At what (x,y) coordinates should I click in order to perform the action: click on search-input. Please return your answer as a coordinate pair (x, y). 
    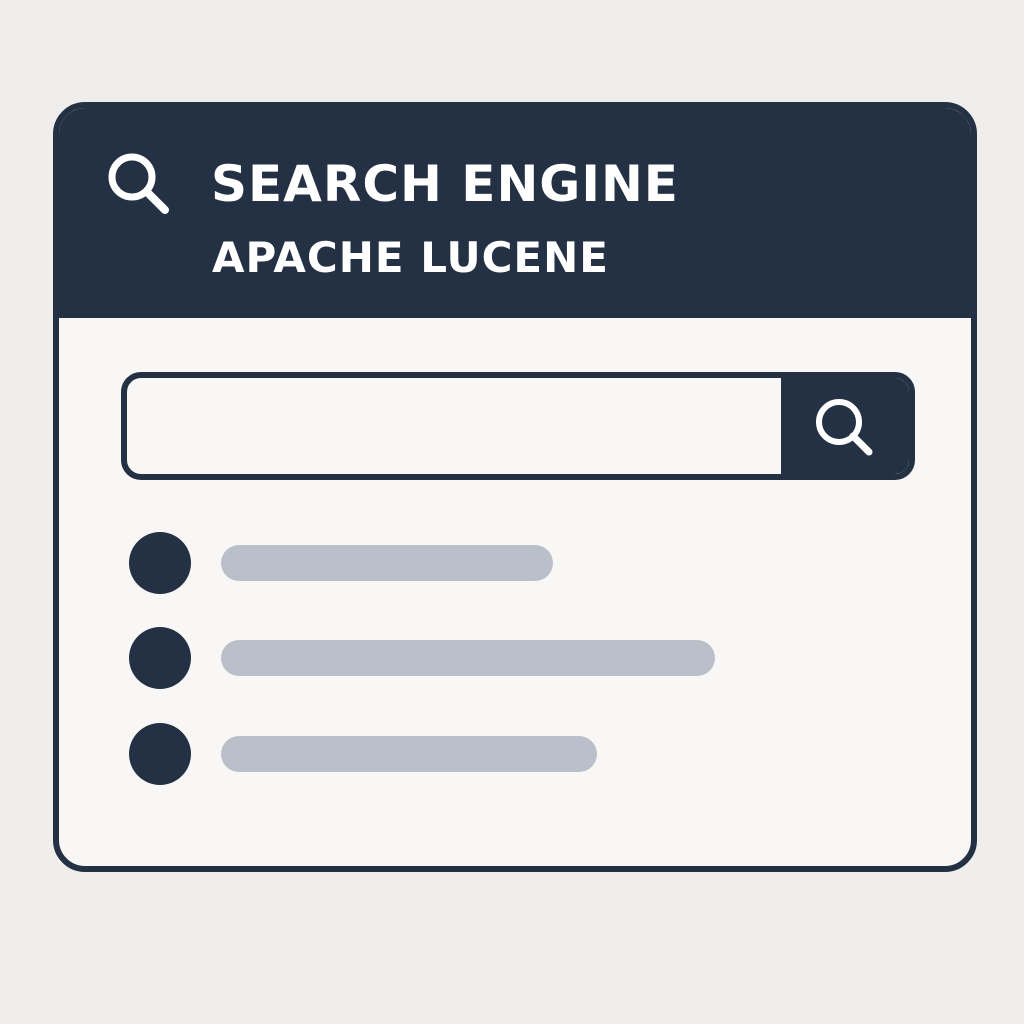
    Looking at the image, I should click on (455, 426).